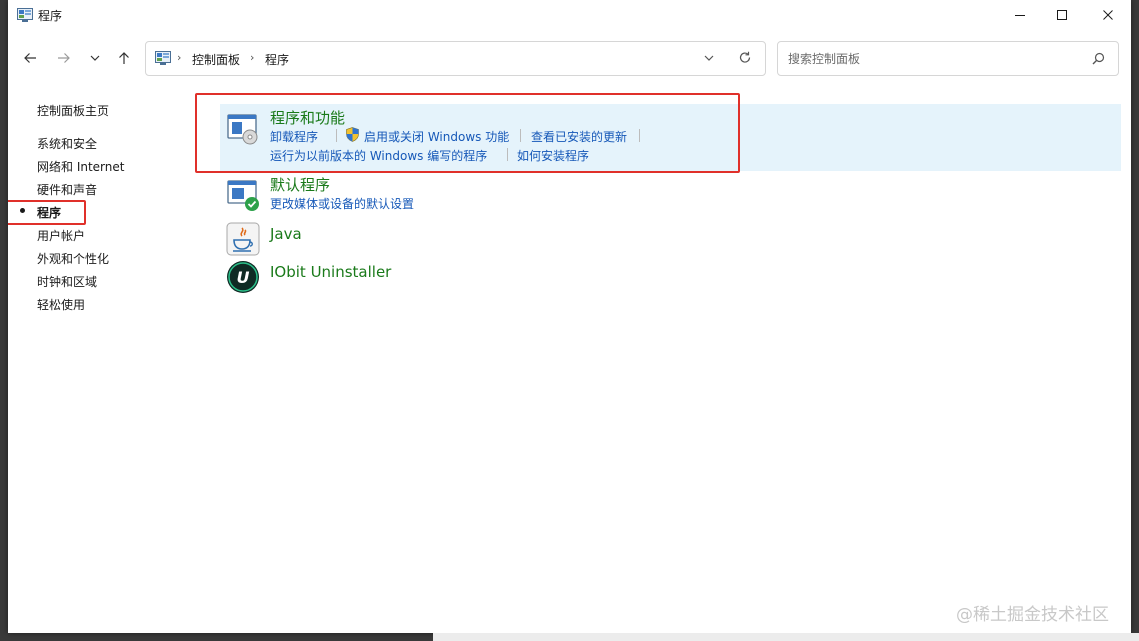 Image resolution: width=1139 pixels, height=641 pixels. What do you see at coordinates (933, 59) in the screenshot?
I see `search-input` at bounding box center [933, 59].